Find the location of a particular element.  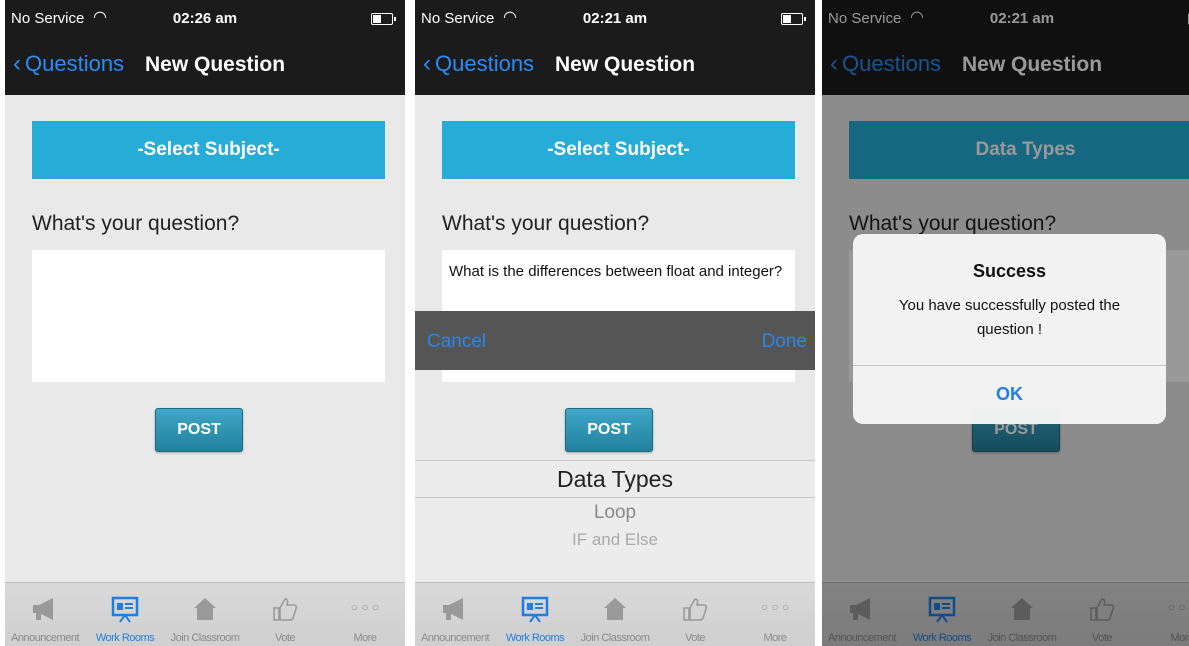

clock: 02:26 am is located at coordinates (205, 18).